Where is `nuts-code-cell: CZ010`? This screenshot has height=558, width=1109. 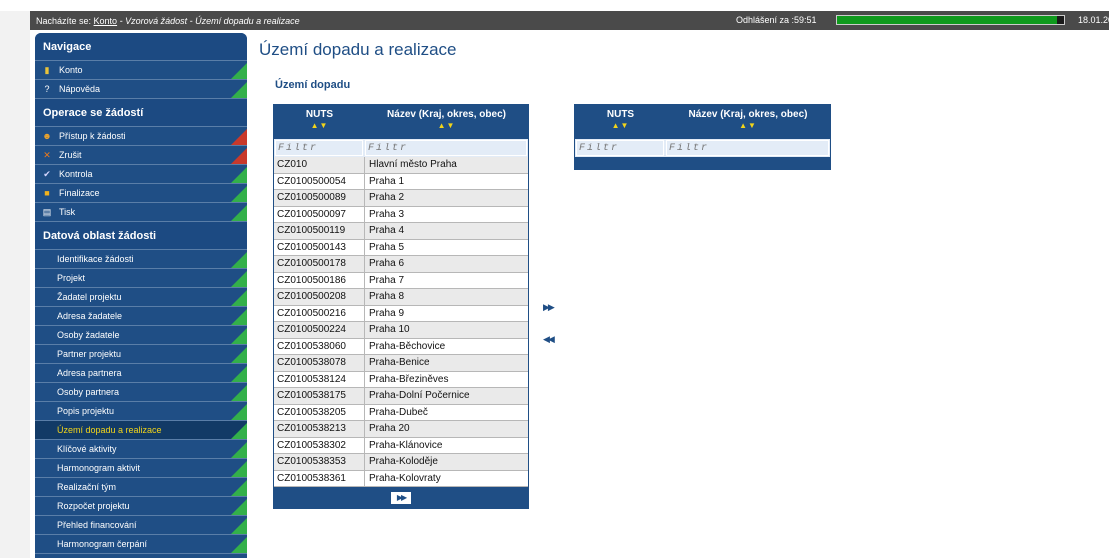
nuts-code-cell: CZ010 is located at coordinates (319, 165).